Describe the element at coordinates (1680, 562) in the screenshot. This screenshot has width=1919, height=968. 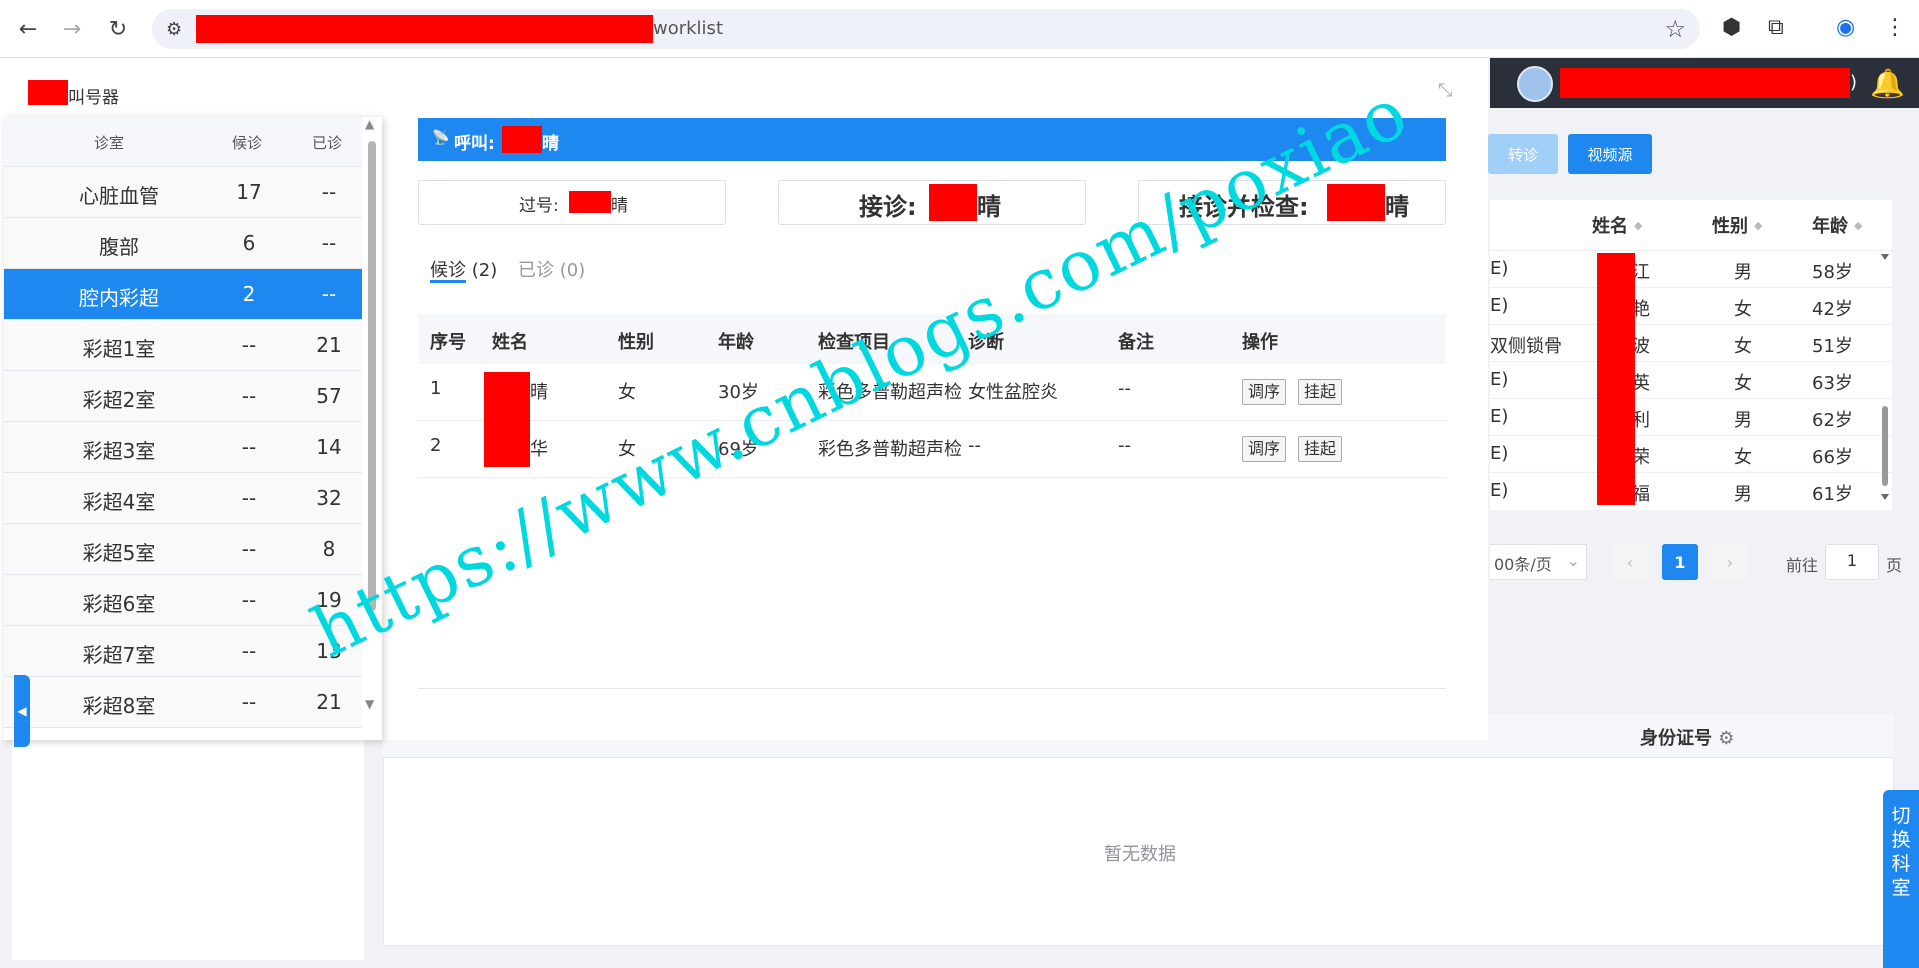
I see `page-number-button: 1` at that location.